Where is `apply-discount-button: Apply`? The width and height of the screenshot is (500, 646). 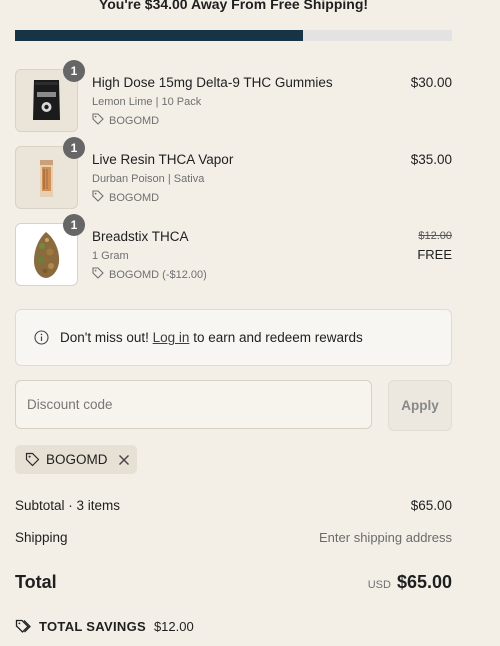
apply-discount-button: Apply is located at coordinates (420, 405).